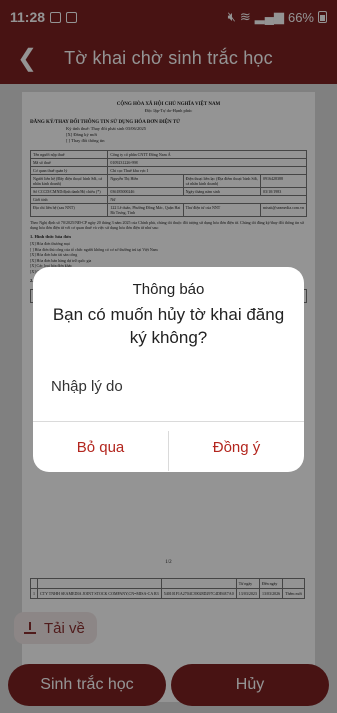  Describe the element at coordinates (168, 289) in the screenshot. I see `dialog-title: Thông báo` at that location.